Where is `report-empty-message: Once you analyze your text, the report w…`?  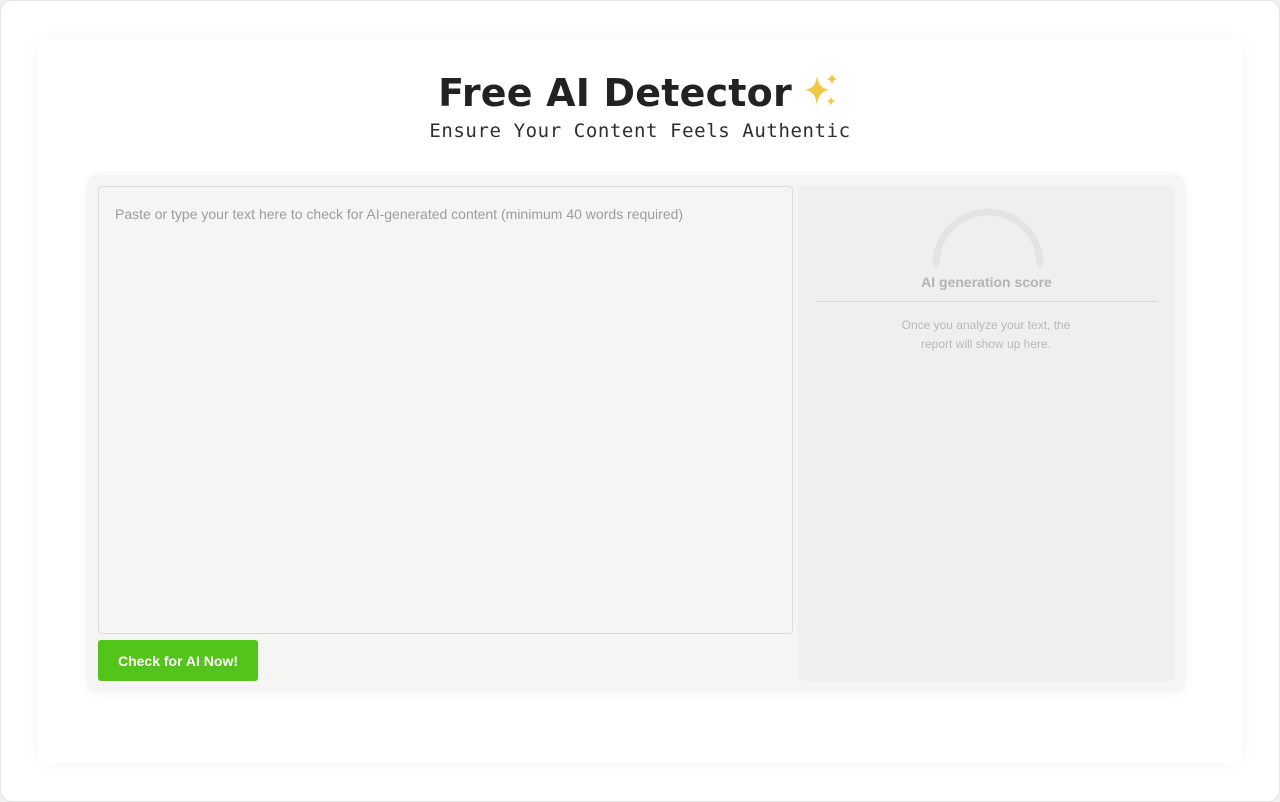 report-empty-message: Once you analyze your text, the report w… is located at coordinates (986, 334).